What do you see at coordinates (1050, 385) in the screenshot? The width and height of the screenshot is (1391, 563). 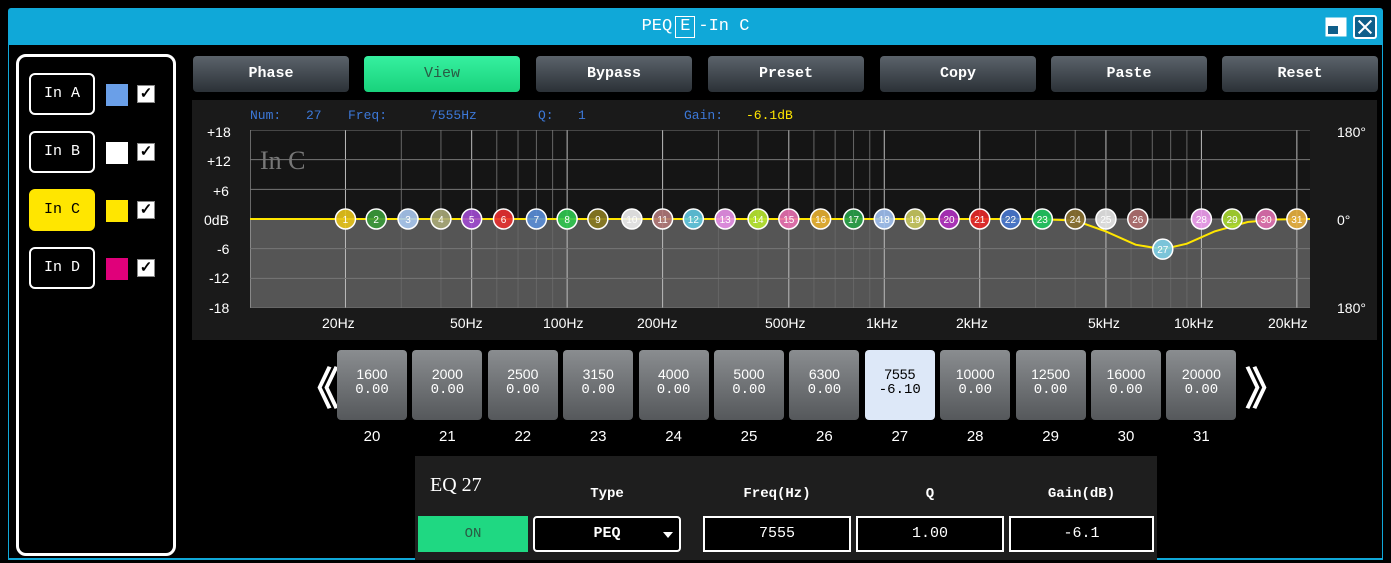 I see `band-button: 12500 0.00` at bounding box center [1050, 385].